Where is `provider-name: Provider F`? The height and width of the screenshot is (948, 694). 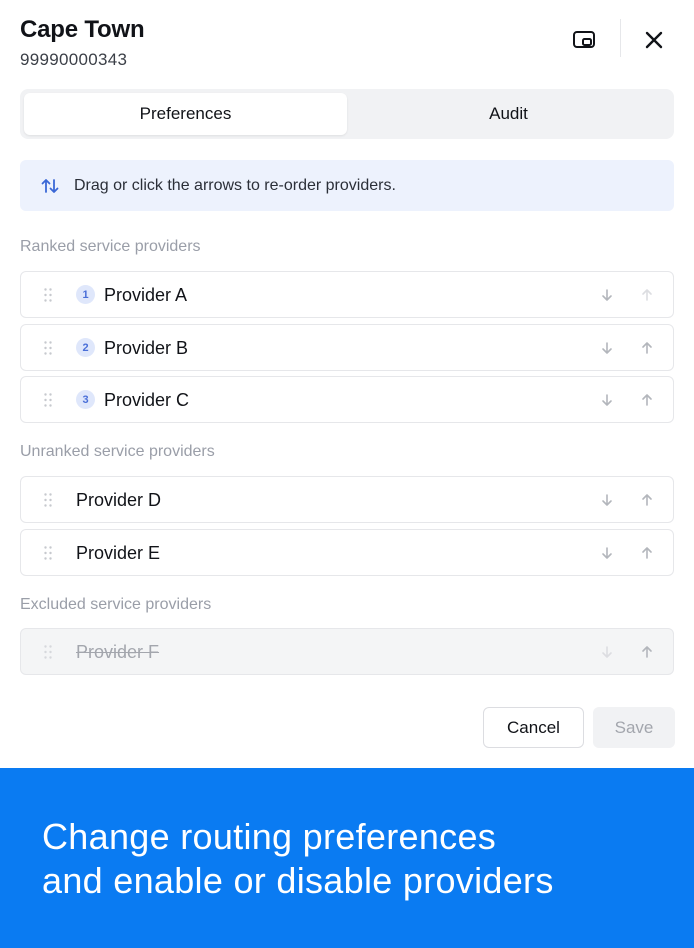 provider-name: Provider F is located at coordinates (118, 652).